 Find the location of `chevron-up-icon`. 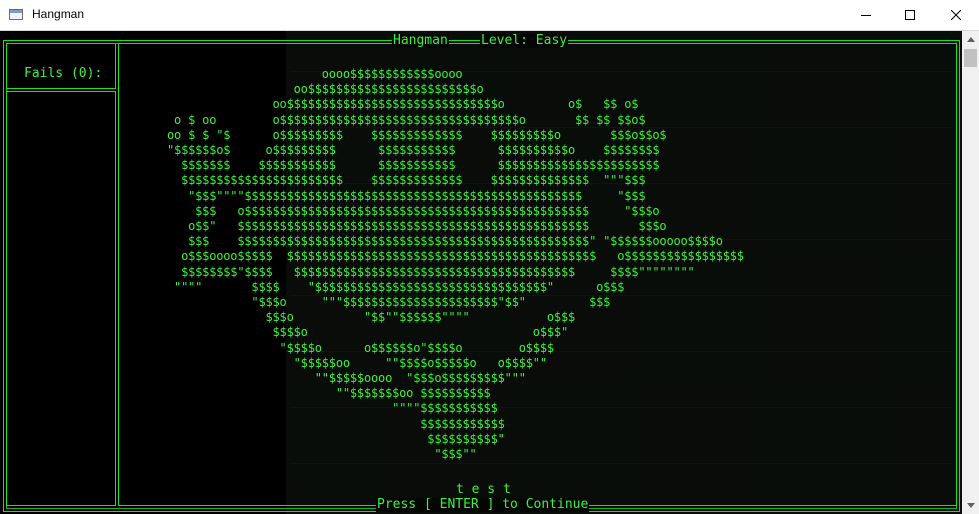

chevron-up-icon is located at coordinates (970, 39).